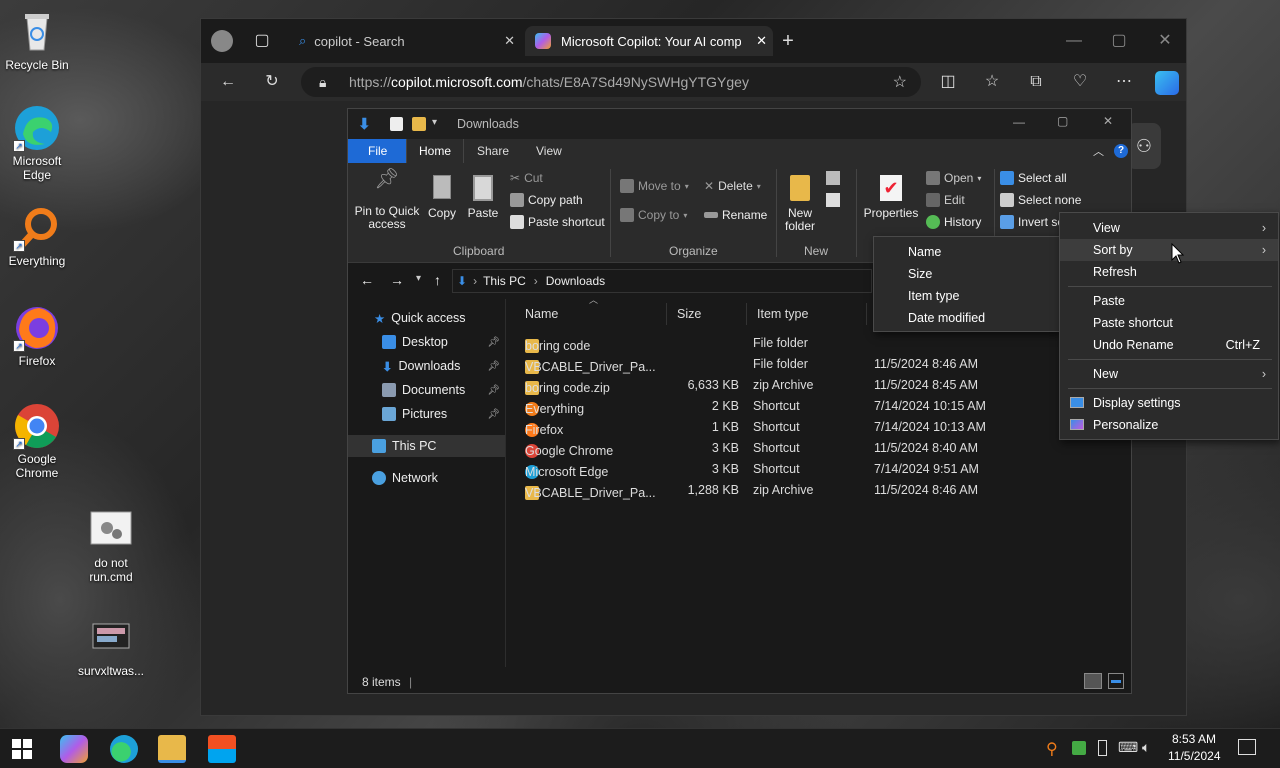 Image resolution: width=1280 pixels, height=768 pixels. I want to click on desktop-icon-firefox: ↗ Firefox, so click(37, 336).